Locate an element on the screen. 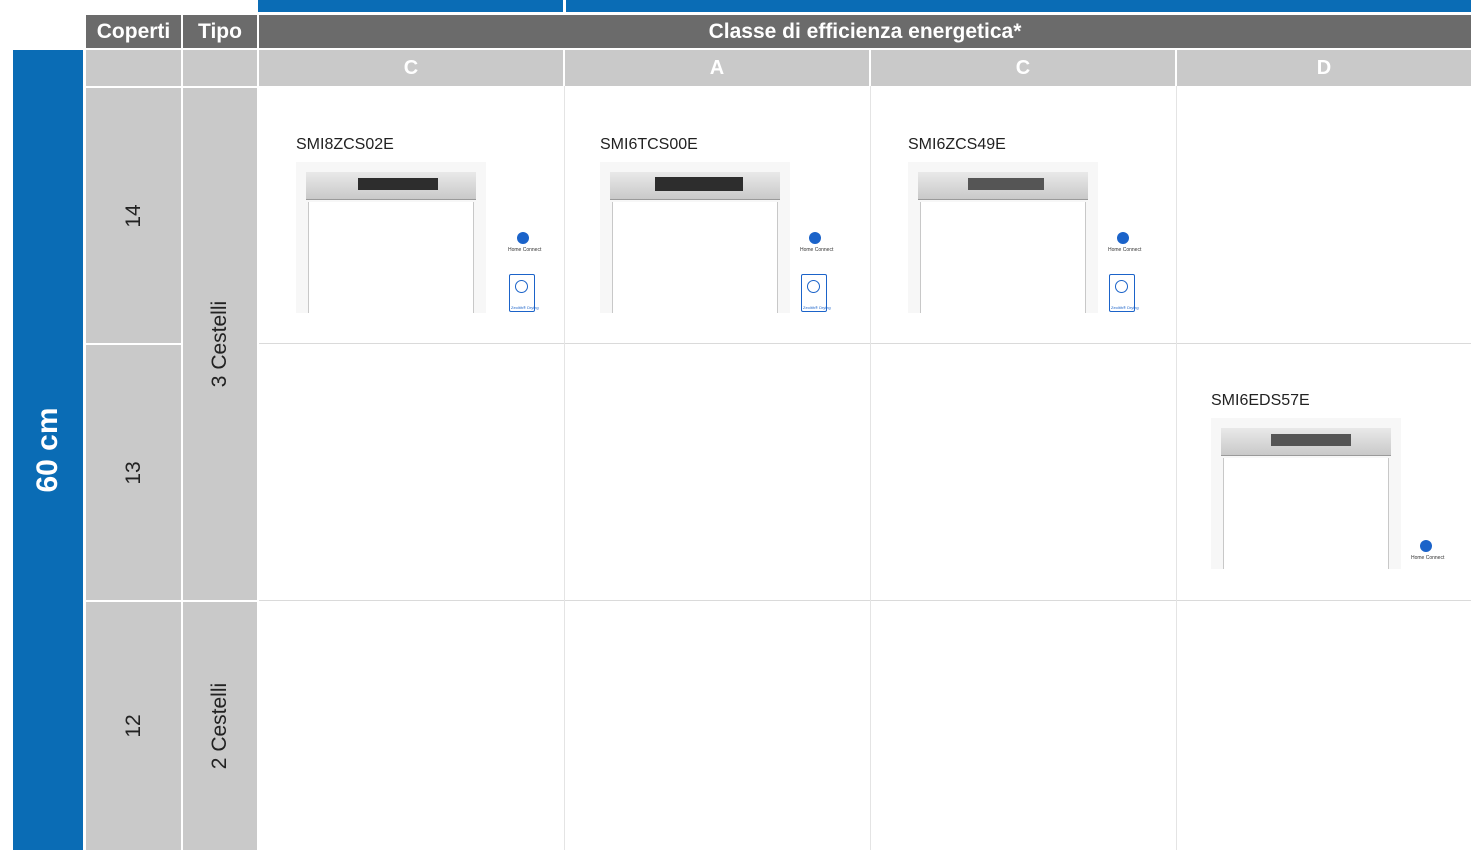 This screenshot has height=850, width=1471. coperti-value: 13 is located at coordinates (133, 472).